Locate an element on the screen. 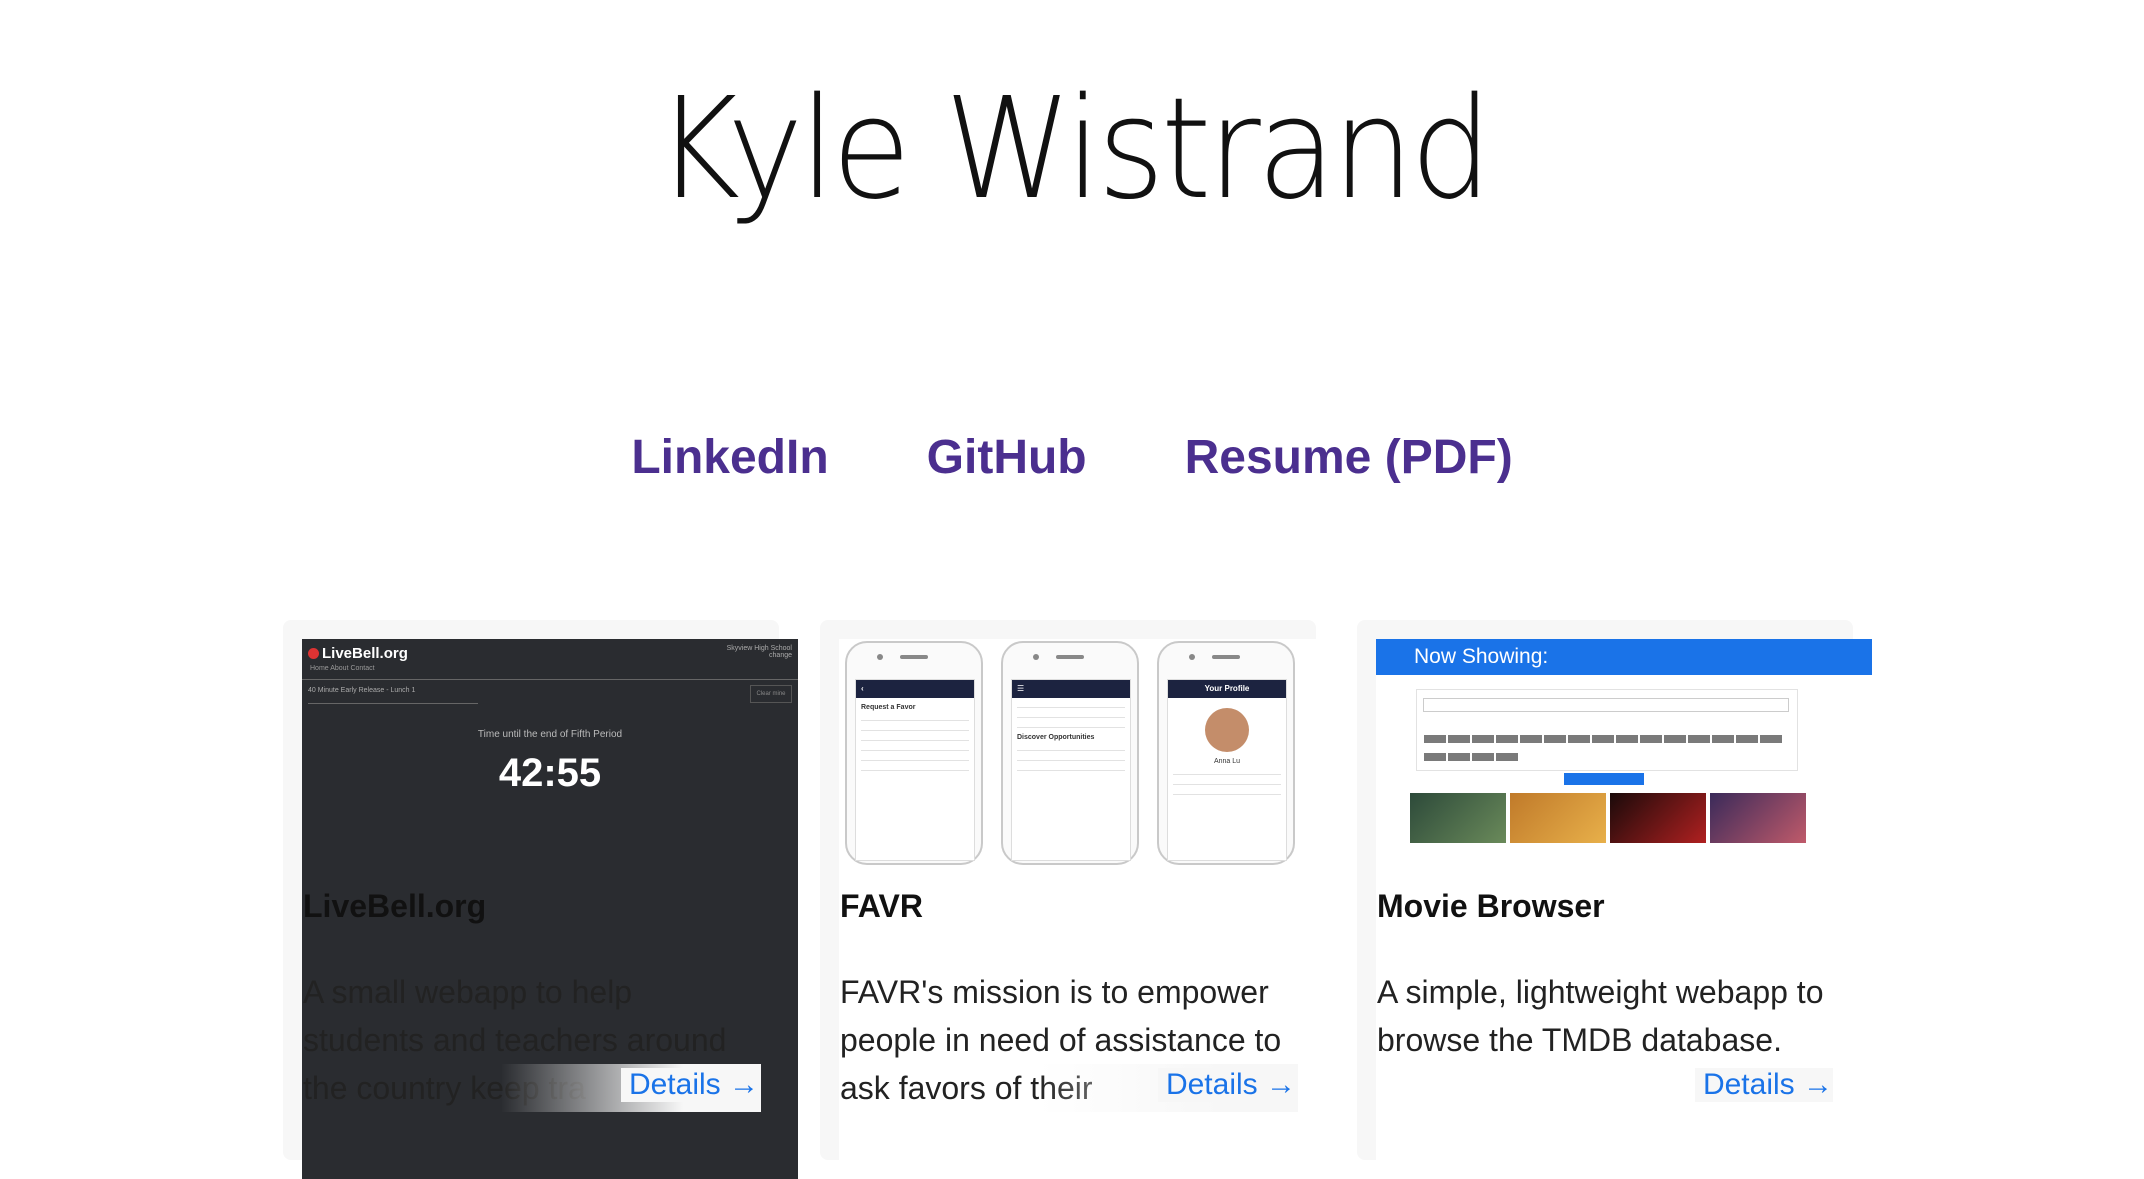 This screenshot has height=1179, width=2144. favr-screen-title: Request a Favor is located at coordinates (888, 707).